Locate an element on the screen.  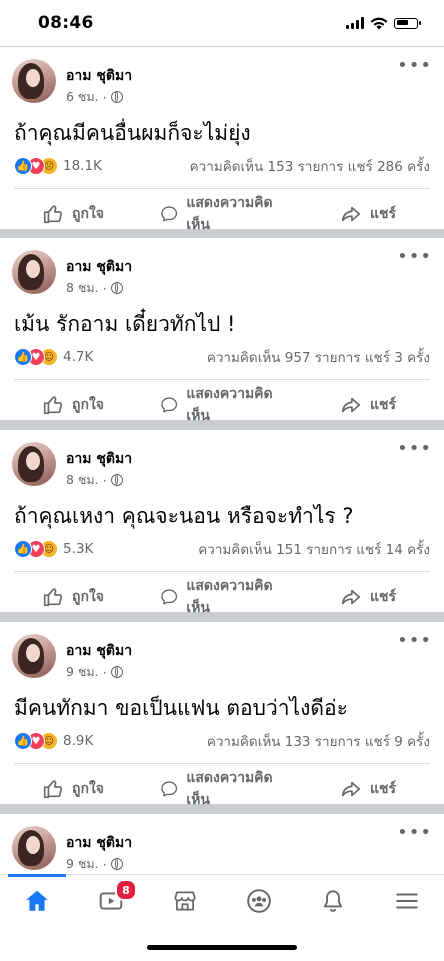
comment-share-counts: ความคิดเห็น 151 รายการ แชร์ 14 ครั้ง is located at coordinates (314, 549).